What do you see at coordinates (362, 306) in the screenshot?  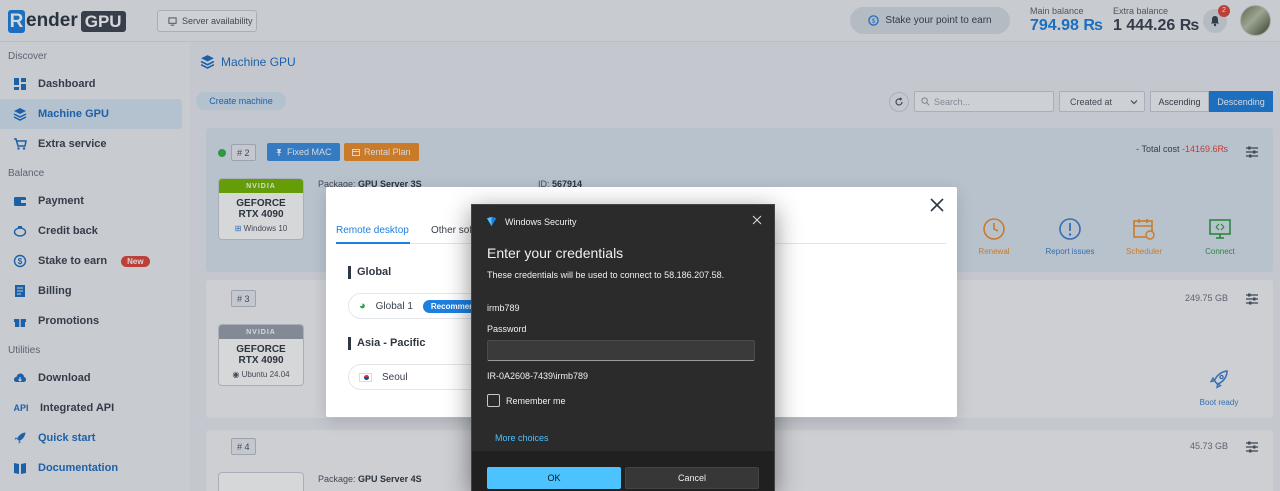 I see `globe-icon: ◕` at bounding box center [362, 306].